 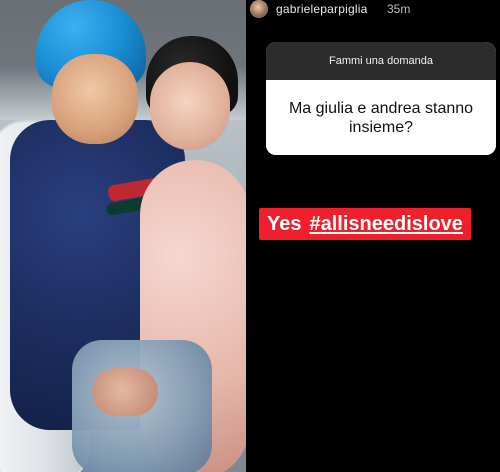 I want to click on answer-prefix: Yes, so click(x=284, y=223).